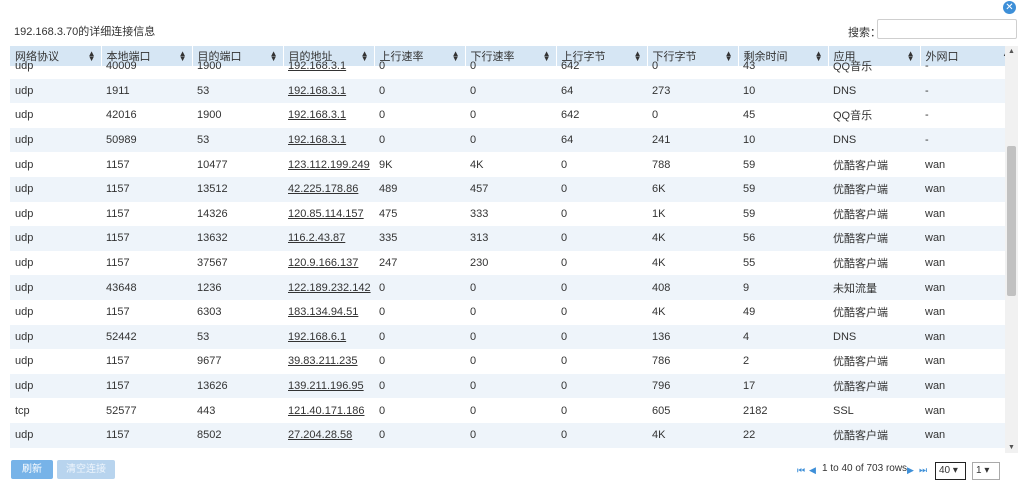 This screenshot has width=1022, height=480. Describe the element at coordinates (567, 90) in the screenshot. I see `table-cell: 64` at that location.